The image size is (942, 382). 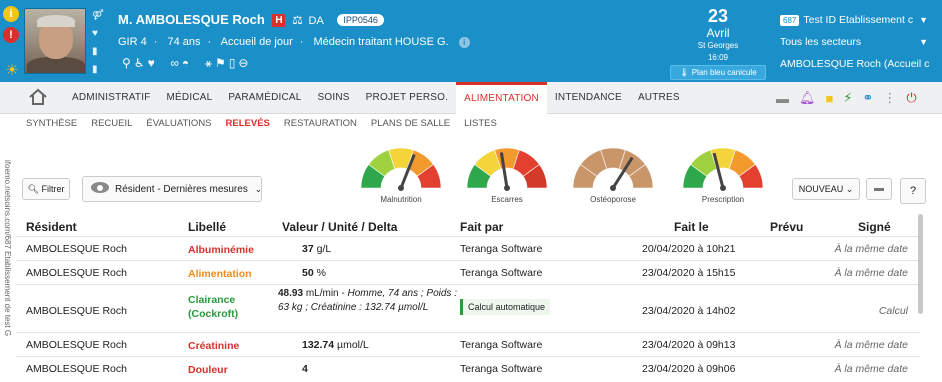 I want to click on home-icon, so click(x=38, y=97).